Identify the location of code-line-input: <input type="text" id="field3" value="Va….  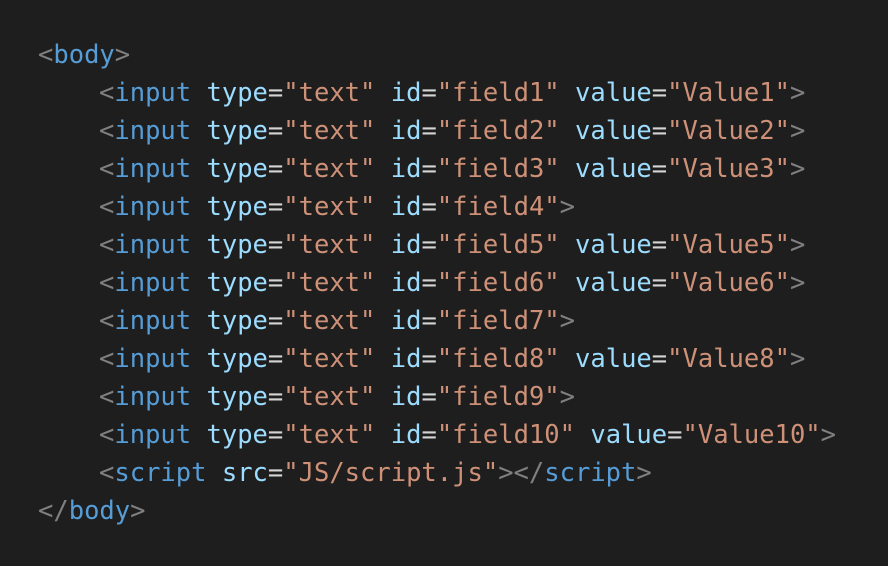
(452, 169).